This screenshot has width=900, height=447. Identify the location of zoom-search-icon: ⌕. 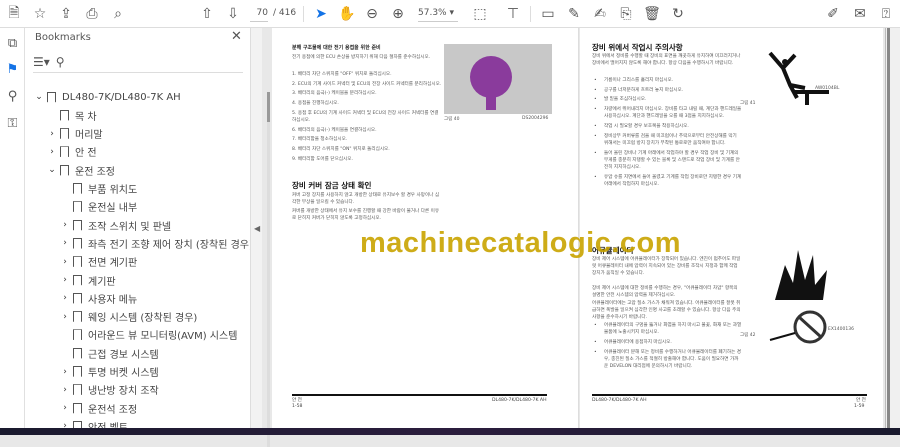
(118, 14).